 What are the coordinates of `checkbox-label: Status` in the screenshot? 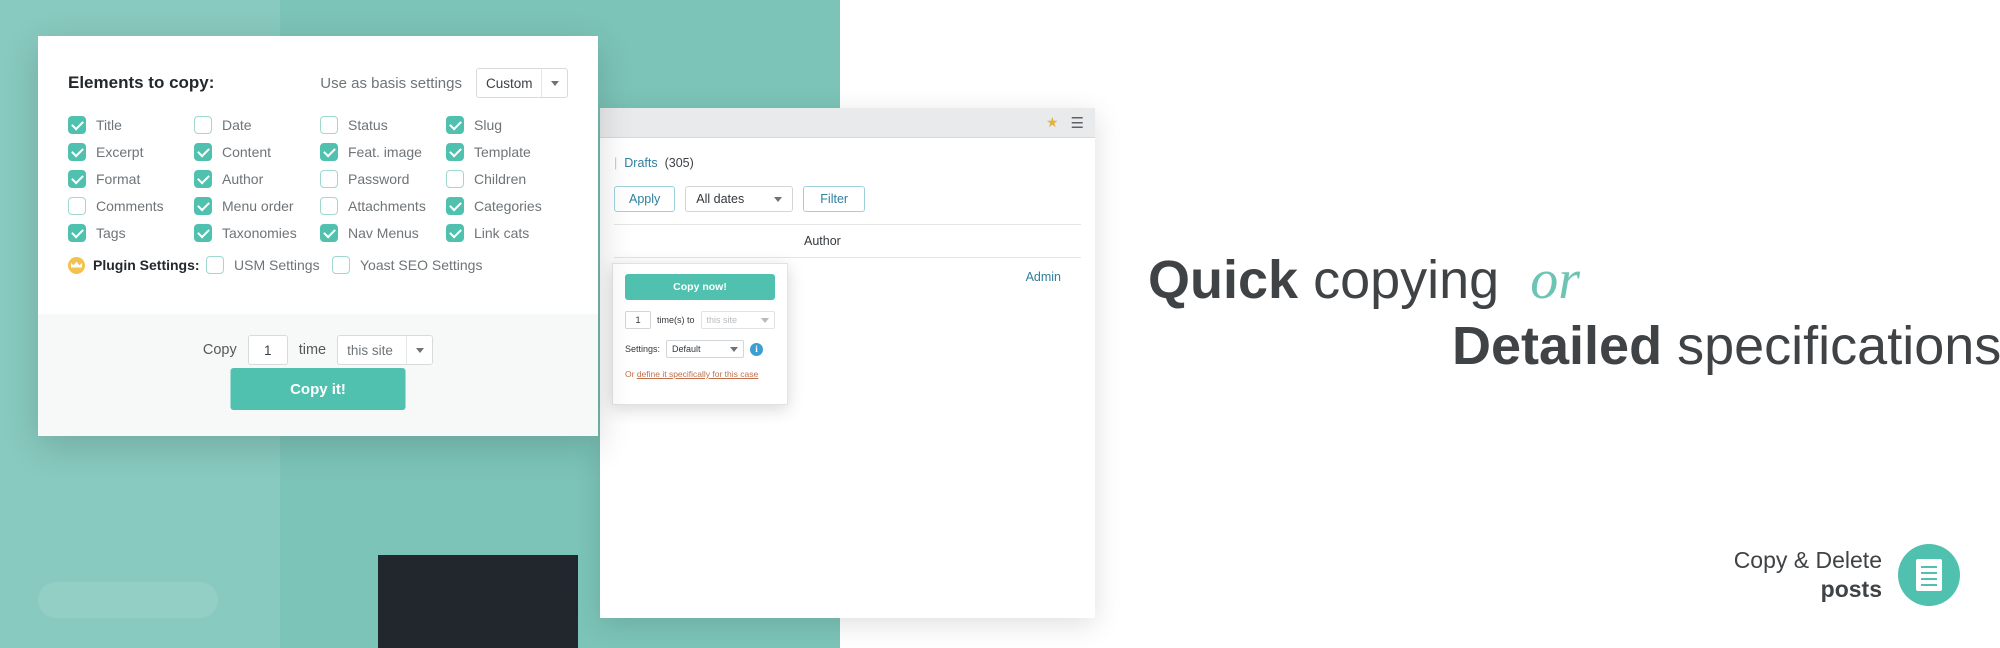 It's located at (368, 125).